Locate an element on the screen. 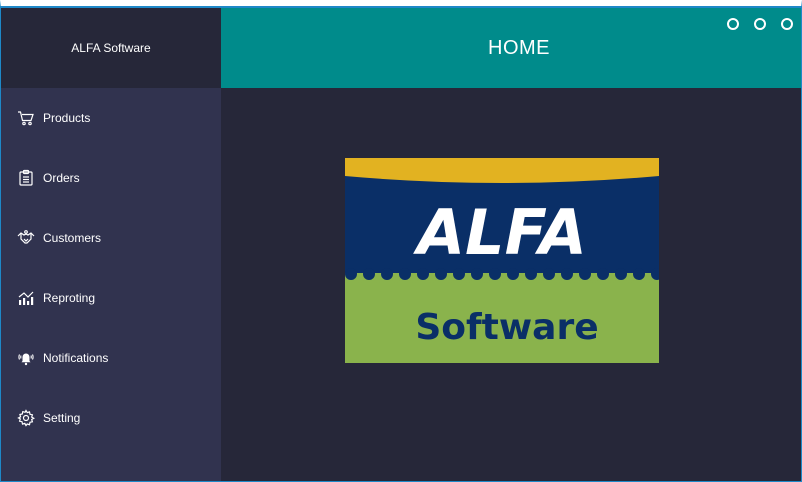  page-title: HOME is located at coordinates (519, 47).